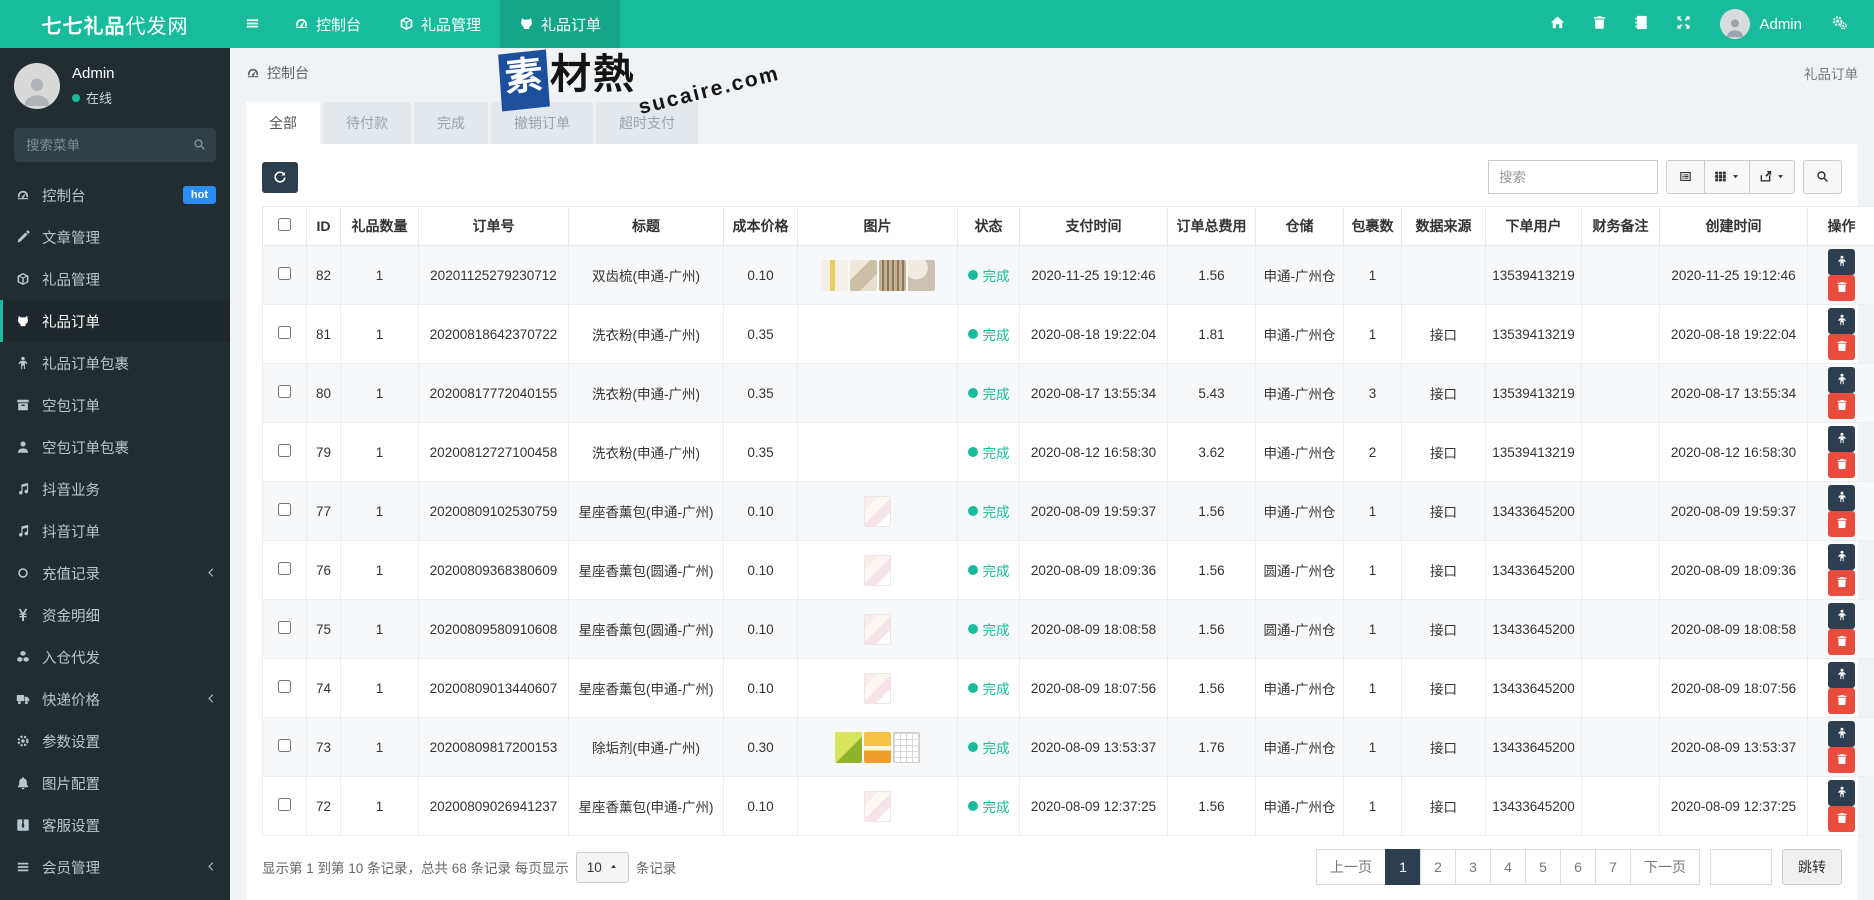  I want to click on sidebar-item-礼品订单包裹: 礼品订单包裹, so click(115, 363).